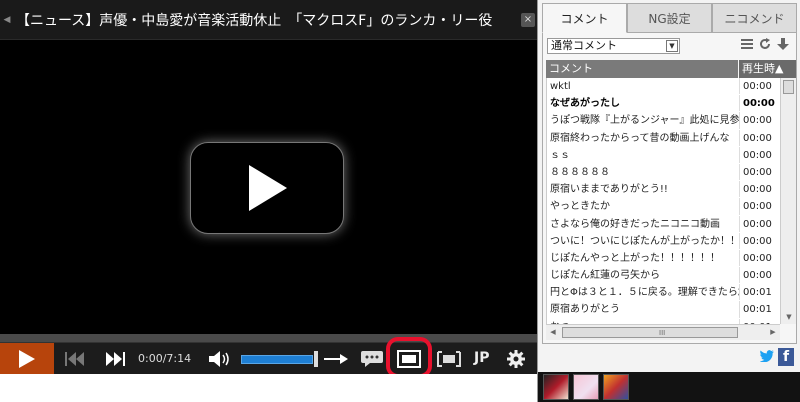 The height and width of the screenshot is (402, 800). Describe the element at coordinates (277, 359) in the screenshot. I see `volume-slider` at that location.